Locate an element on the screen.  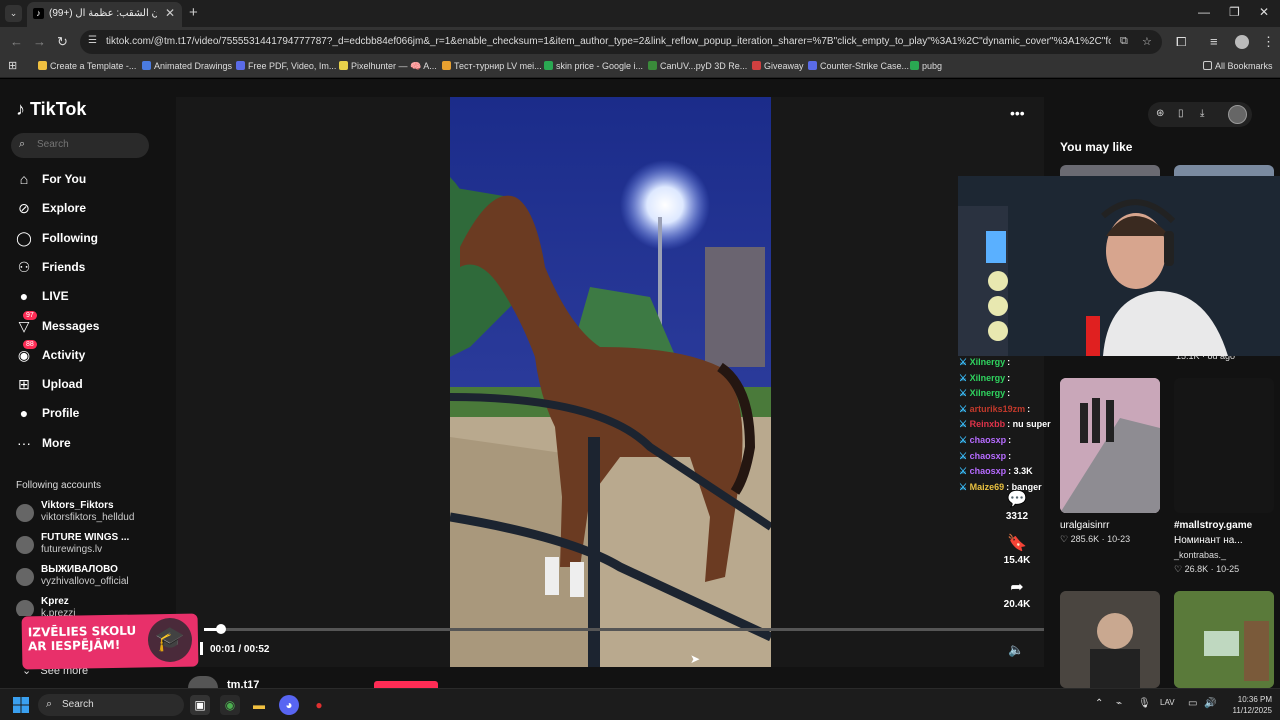
volume-icon: 🔈 is located at coordinates (1016, 650).